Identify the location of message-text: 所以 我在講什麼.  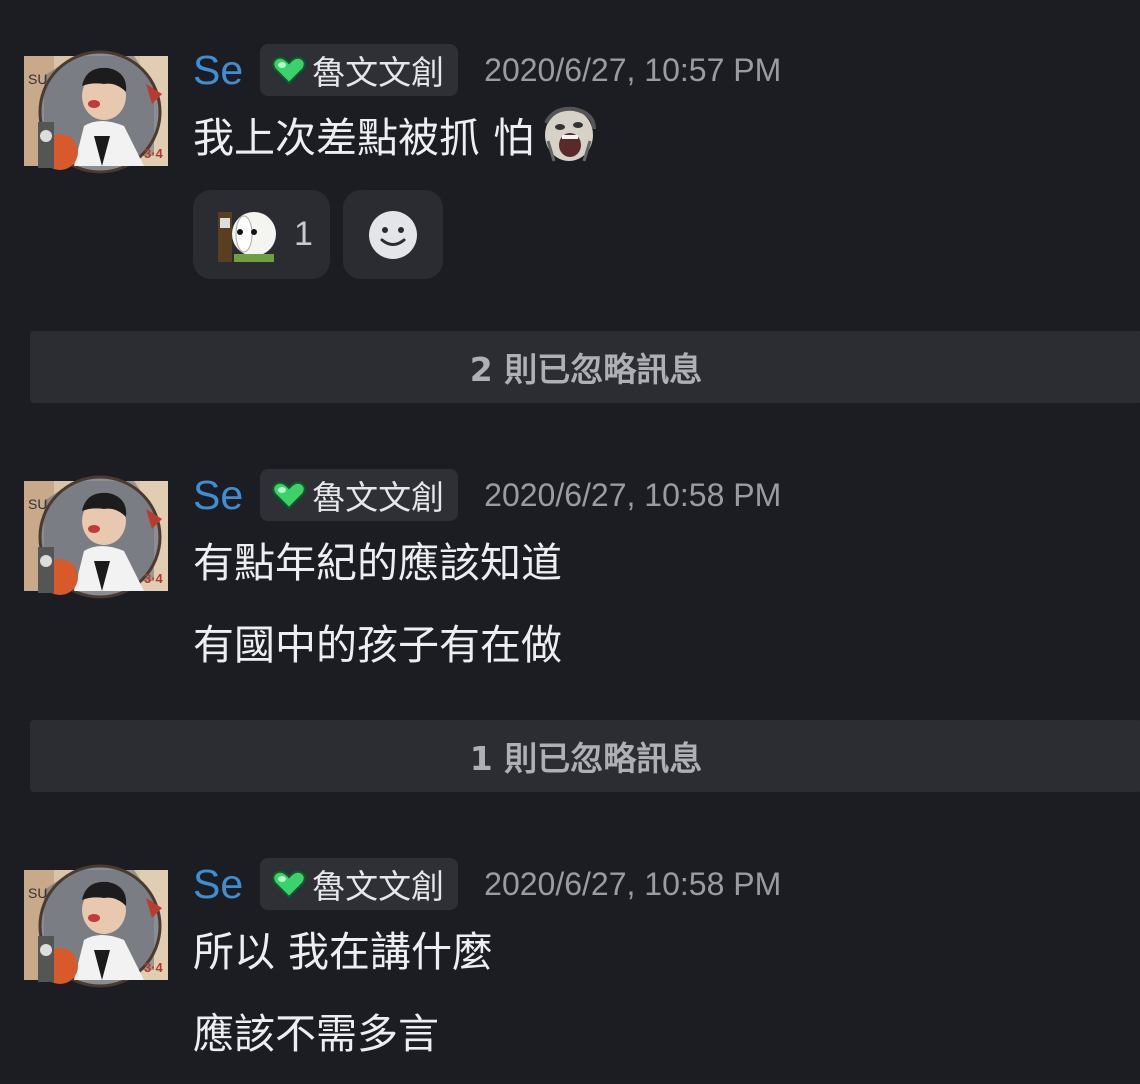
(343, 952).